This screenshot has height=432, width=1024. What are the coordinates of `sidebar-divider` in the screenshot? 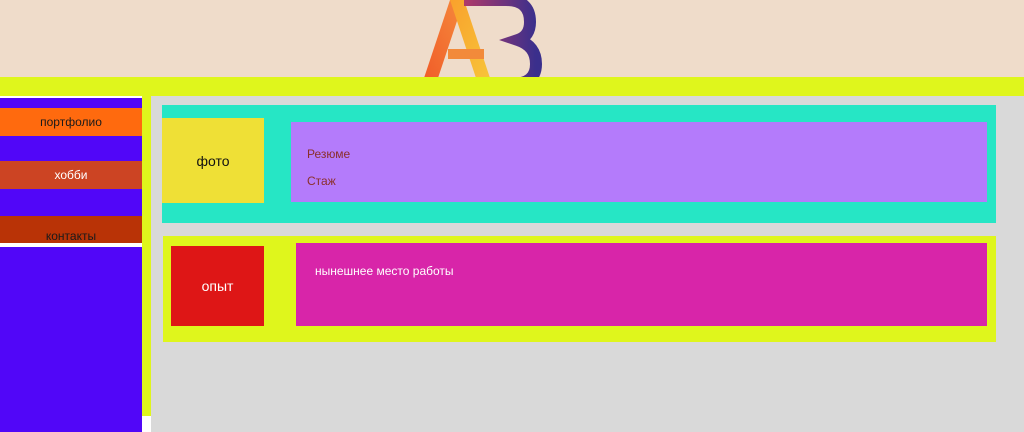 It's located at (71, 245).